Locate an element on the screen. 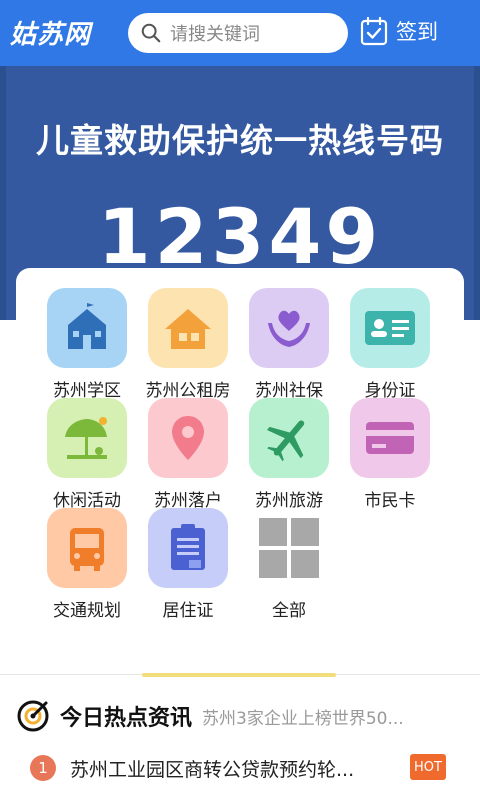 This screenshot has width=480, height=800. document-icon is located at coordinates (188, 547).